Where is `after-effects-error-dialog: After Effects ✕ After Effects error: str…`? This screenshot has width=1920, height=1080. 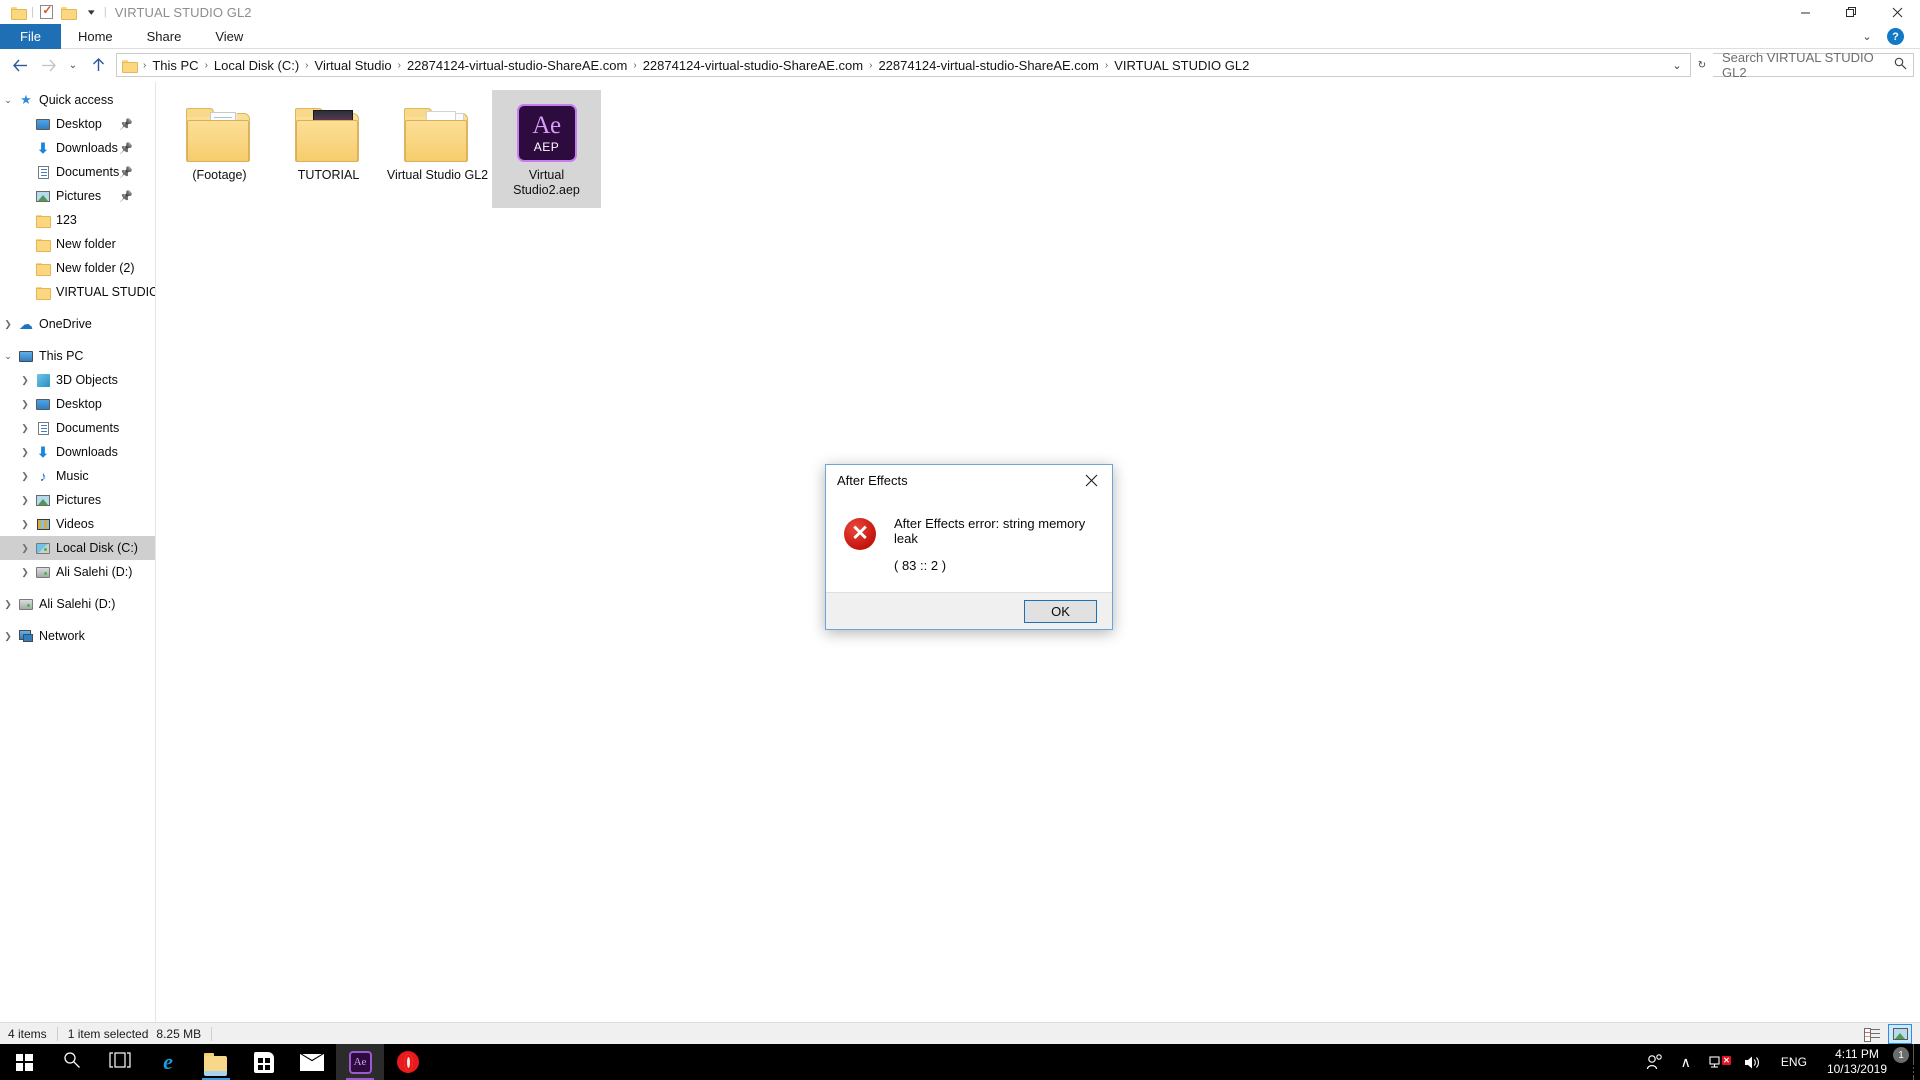 after-effects-error-dialog: After Effects ✕ After Effects error: str… is located at coordinates (969, 547).